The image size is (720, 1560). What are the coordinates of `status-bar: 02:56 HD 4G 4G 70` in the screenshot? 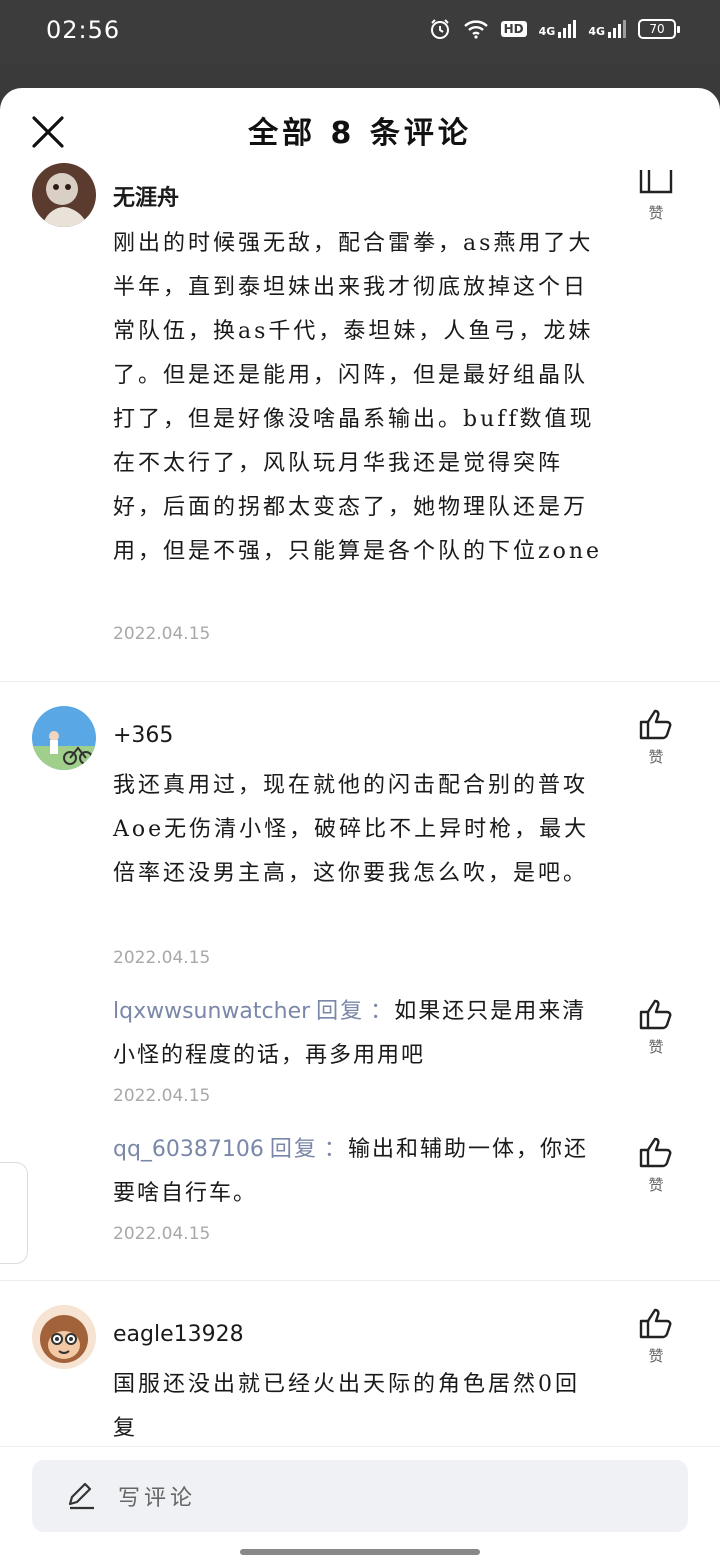 It's located at (360, 32).